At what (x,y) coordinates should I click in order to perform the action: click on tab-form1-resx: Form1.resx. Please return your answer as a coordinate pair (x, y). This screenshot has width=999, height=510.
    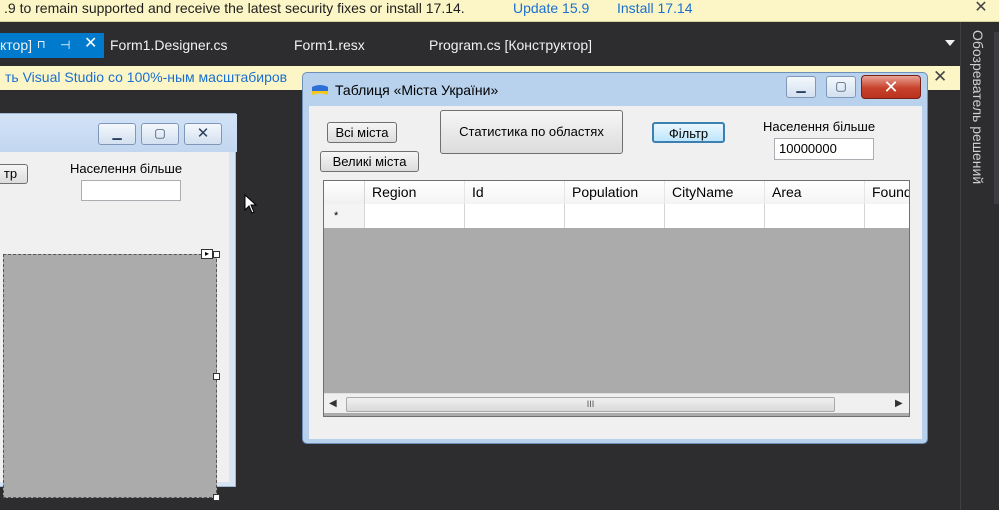
    Looking at the image, I should click on (329, 45).